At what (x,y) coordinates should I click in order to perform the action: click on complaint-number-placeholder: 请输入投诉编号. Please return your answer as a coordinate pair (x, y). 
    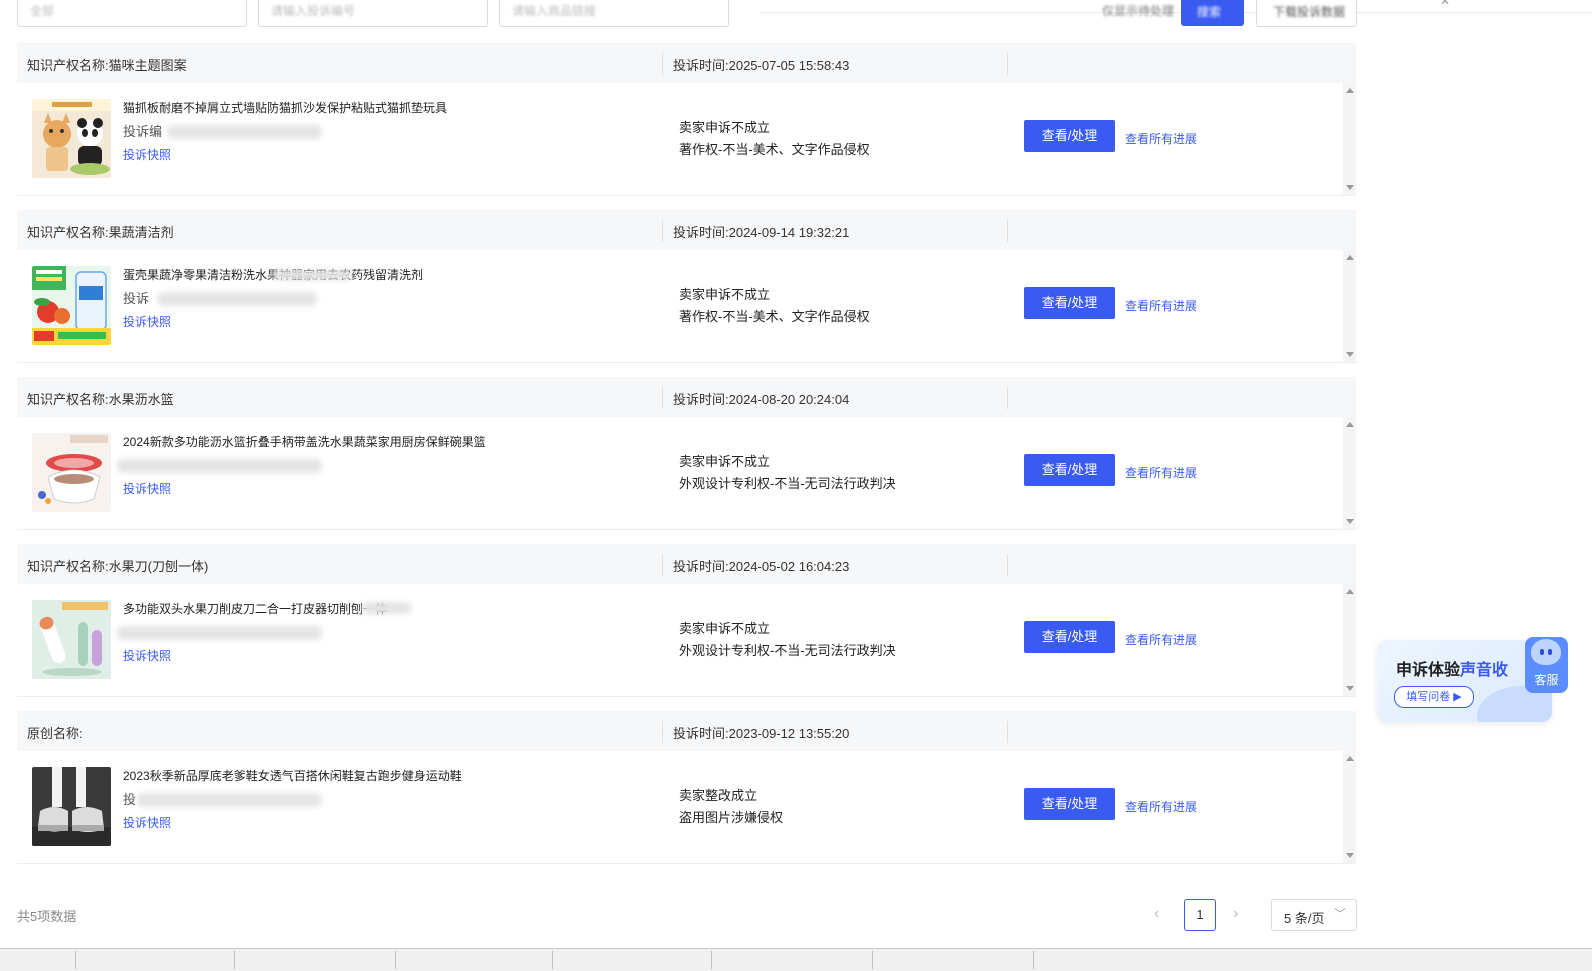
    Looking at the image, I should click on (313, 11).